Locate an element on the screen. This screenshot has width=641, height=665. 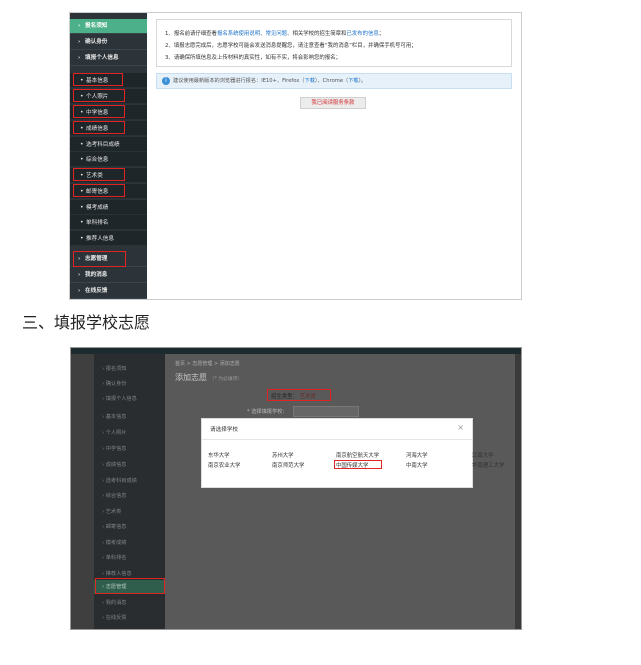
faq-link: 常见问题 is located at coordinates (277, 34).